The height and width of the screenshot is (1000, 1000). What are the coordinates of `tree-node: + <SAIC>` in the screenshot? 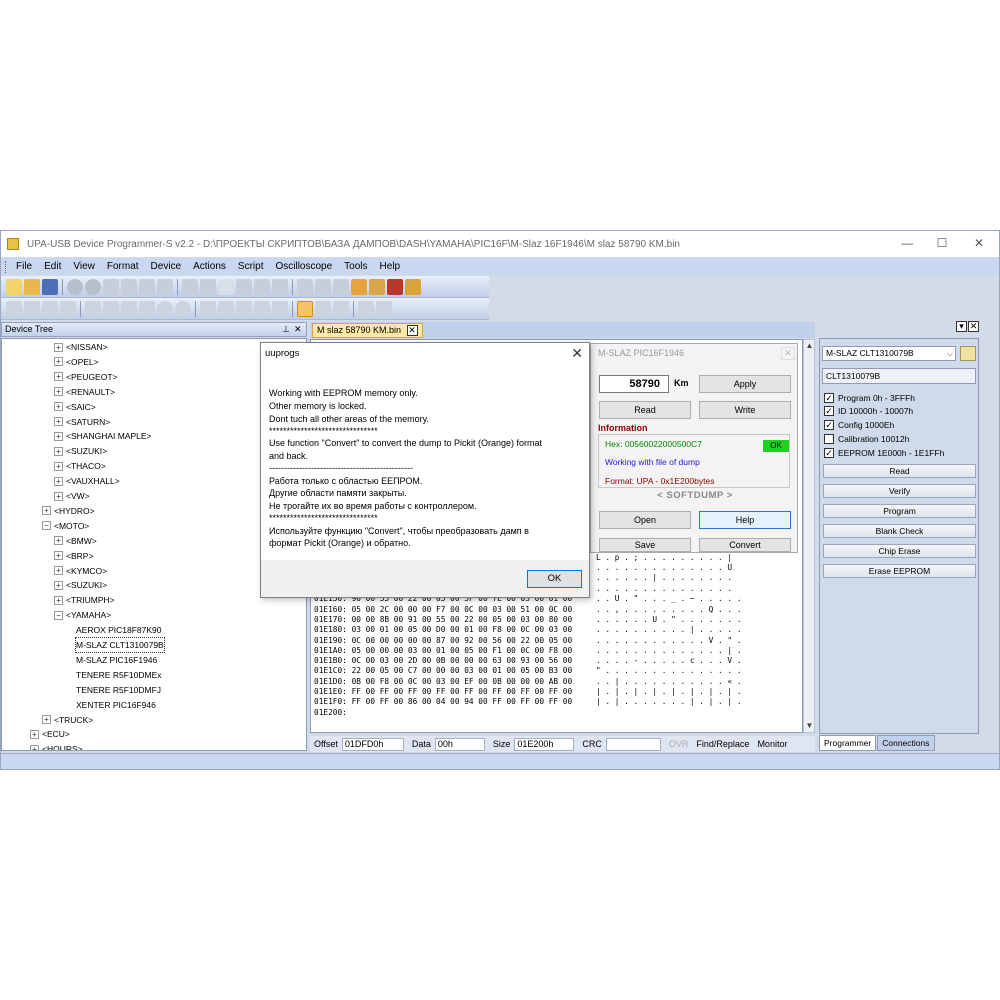 It's located at (75, 407).